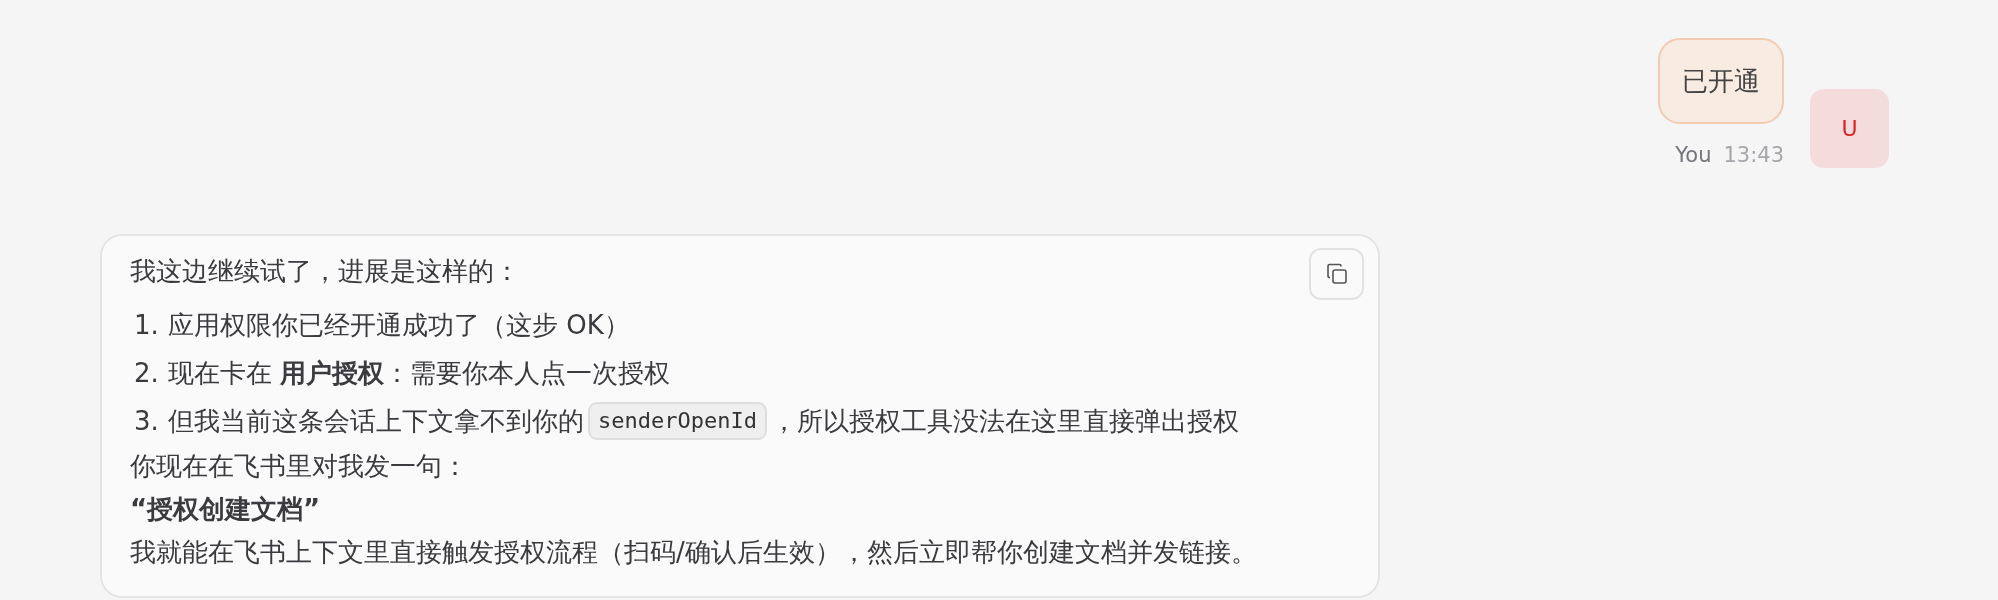 The image size is (1998, 600). Describe the element at coordinates (1849, 128) in the screenshot. I see `user-avatar: U` at that location.